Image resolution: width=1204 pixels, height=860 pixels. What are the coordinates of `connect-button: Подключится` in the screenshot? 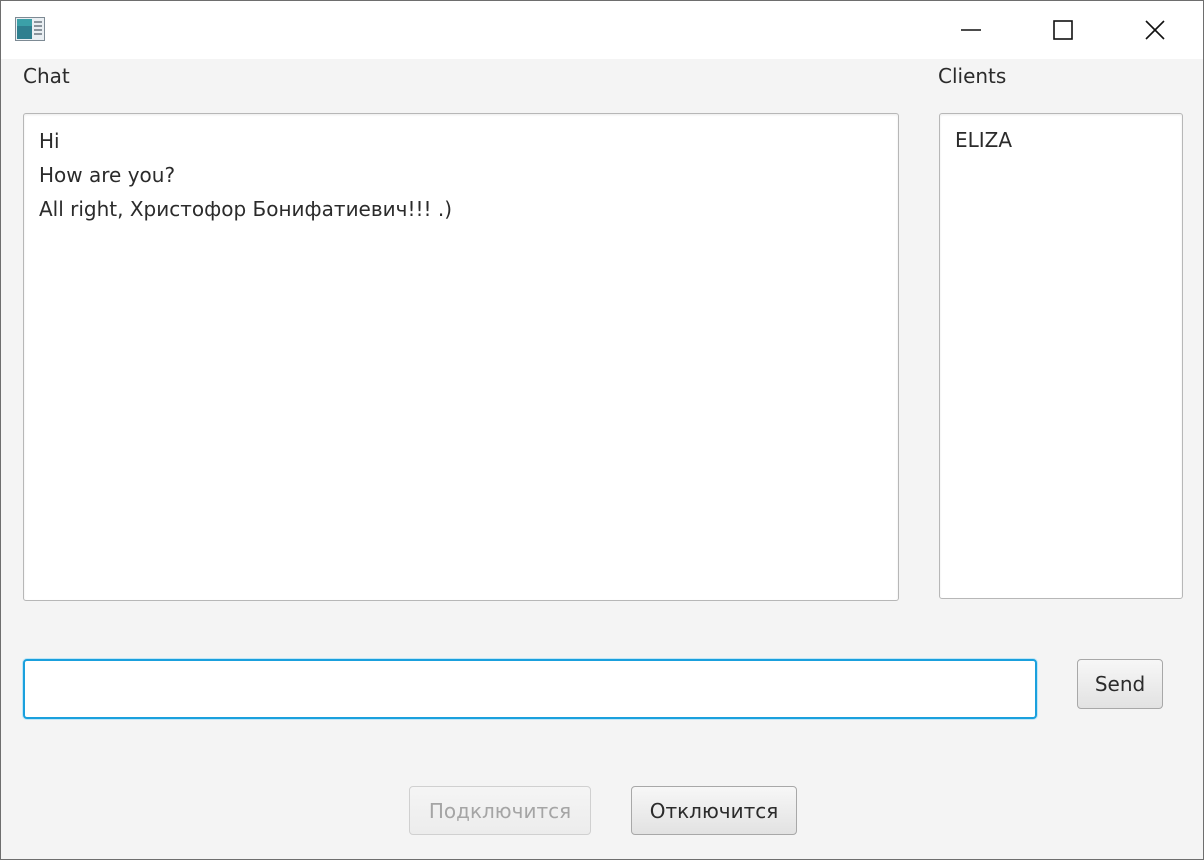 It's located at (500, 810).